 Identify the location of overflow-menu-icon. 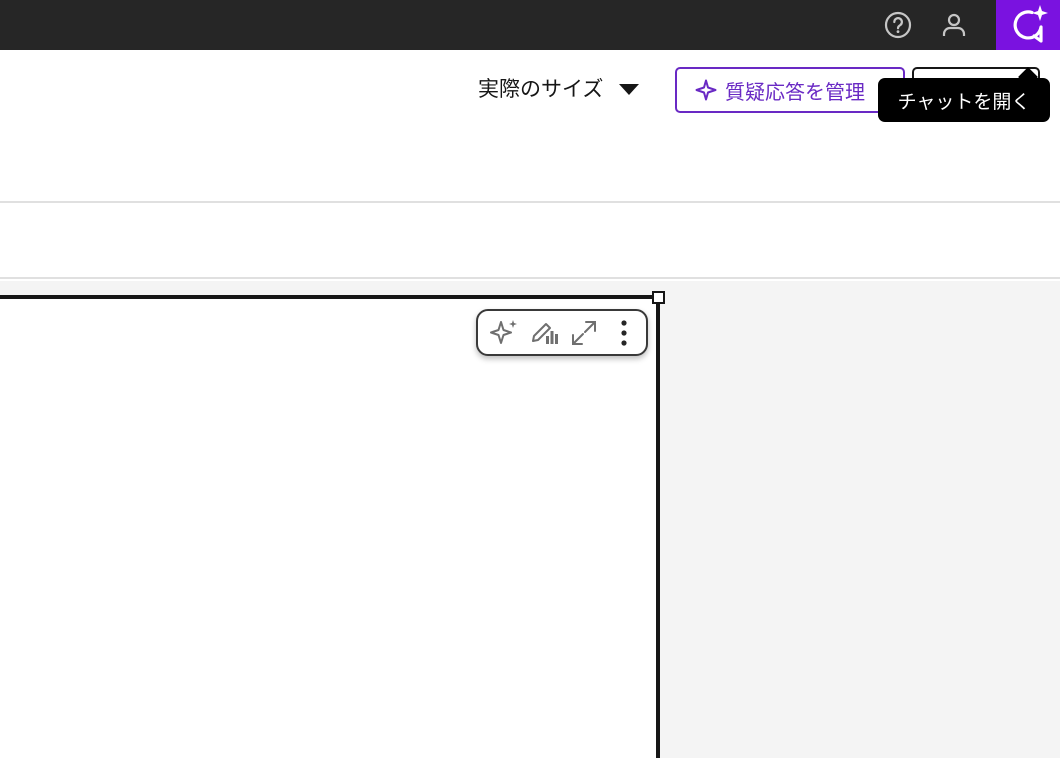
(624, 332).